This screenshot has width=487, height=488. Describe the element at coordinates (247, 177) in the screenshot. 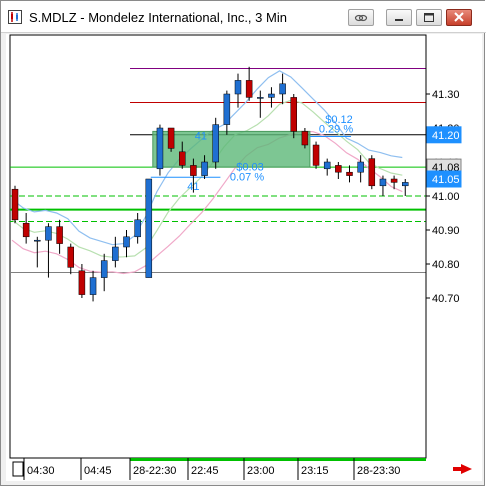

I see `trade-loss-pct: 0.07 %` at that location.